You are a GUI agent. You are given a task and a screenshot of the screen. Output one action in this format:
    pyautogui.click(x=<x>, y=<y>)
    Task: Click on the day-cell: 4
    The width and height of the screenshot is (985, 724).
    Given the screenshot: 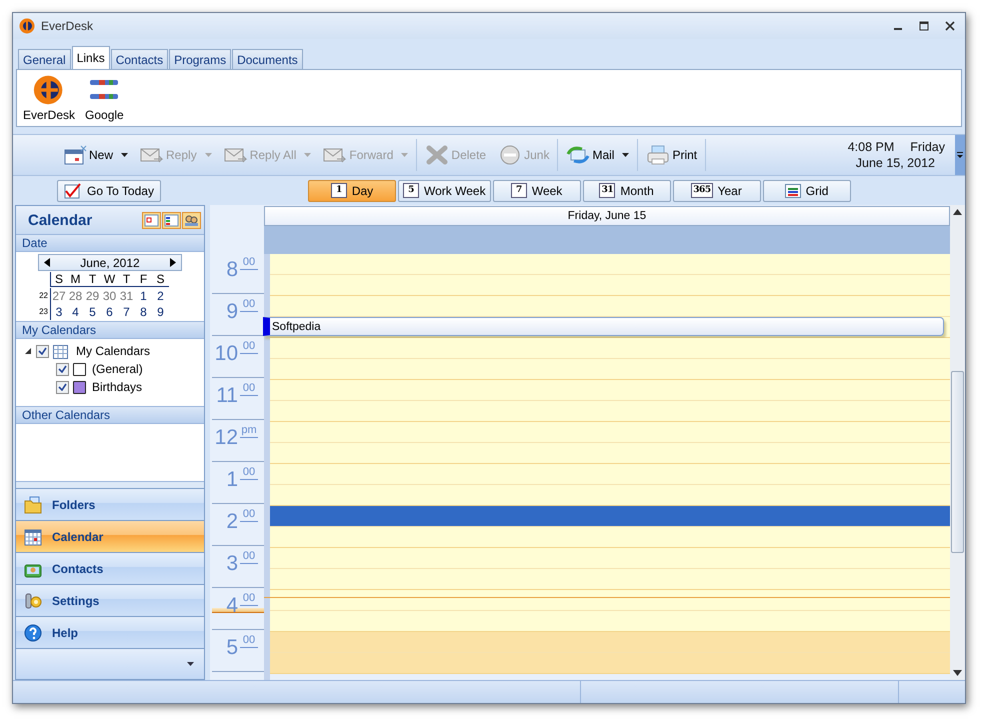 What is the action you would take?
    pyautogui.click(x=75, y=312)
    